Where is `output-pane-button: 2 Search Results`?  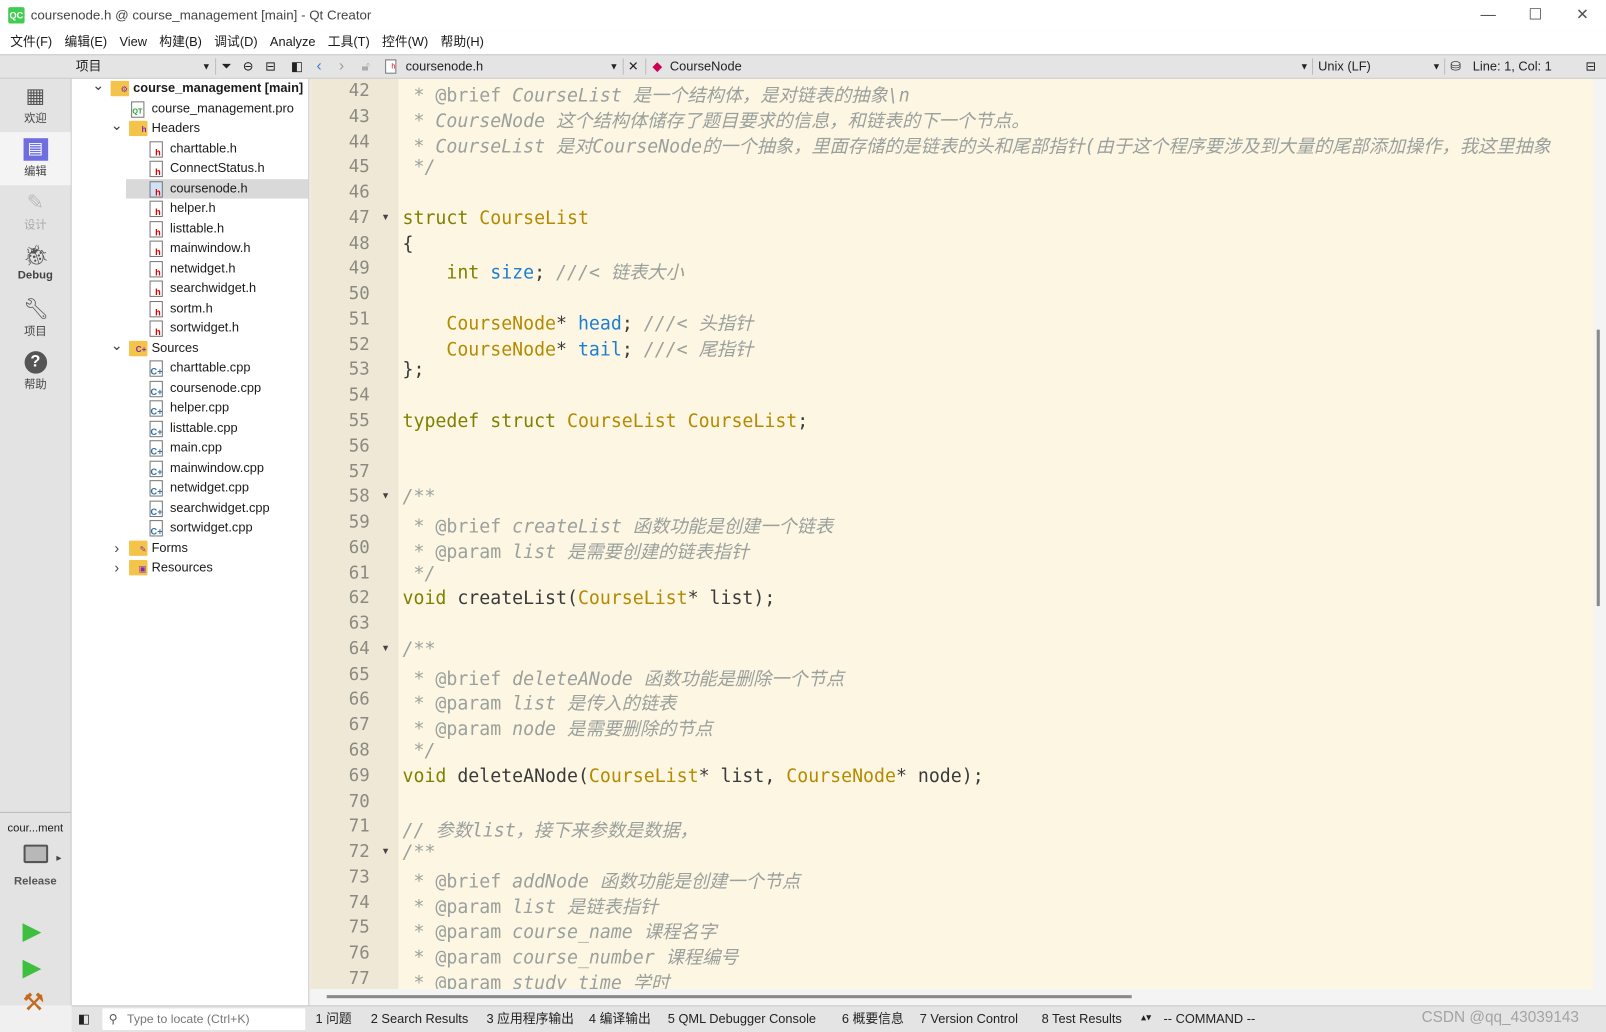 output-pane-button: 2 Search Results is located at coordinates (419, 1018).